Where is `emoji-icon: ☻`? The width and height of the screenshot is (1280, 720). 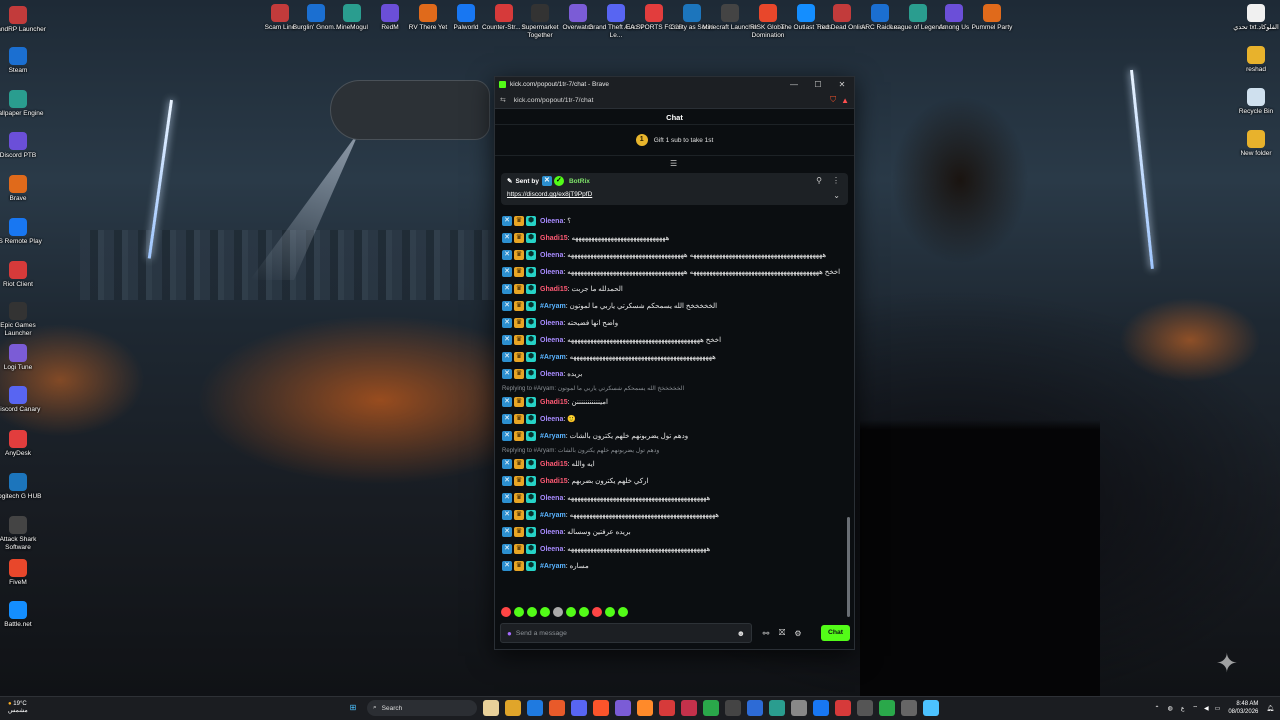 emoji-icon: ☻ is located at coordinates (741, 633).